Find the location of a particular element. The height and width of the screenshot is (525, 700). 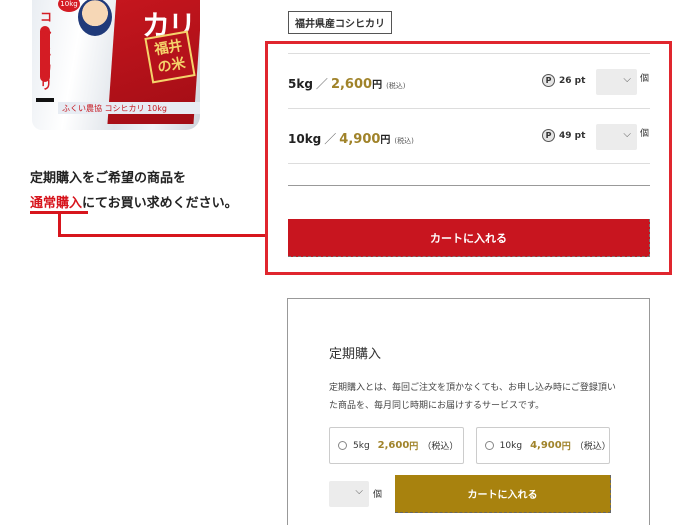

subscription-option-5kg: 5kg 2,600 円 （税込） is located at coordinates (396, 445).